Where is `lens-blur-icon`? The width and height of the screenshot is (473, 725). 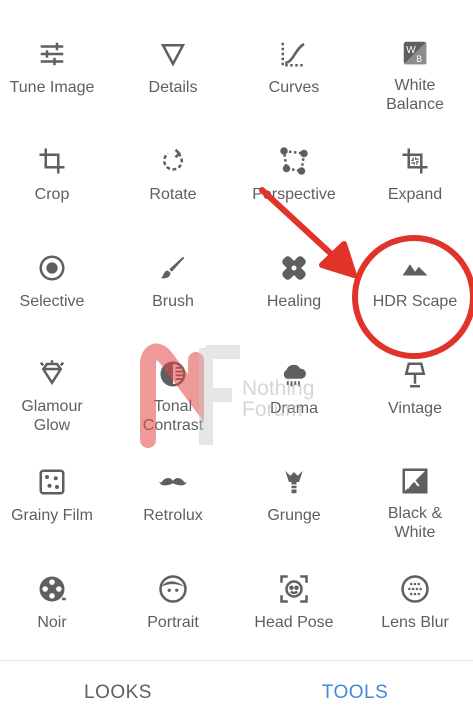
lens-blur-icon is located at coordinates (415, 589).